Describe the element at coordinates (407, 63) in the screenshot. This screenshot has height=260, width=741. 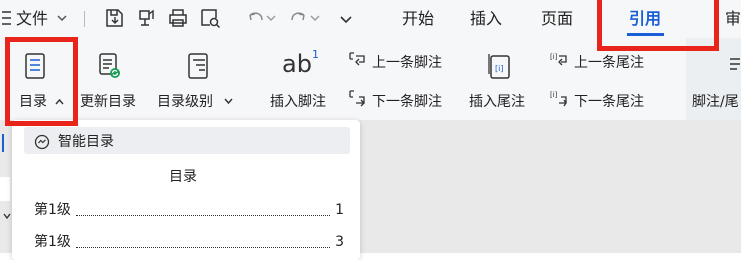
I see `prev-footnote-label: 上一条脚注` at that location.